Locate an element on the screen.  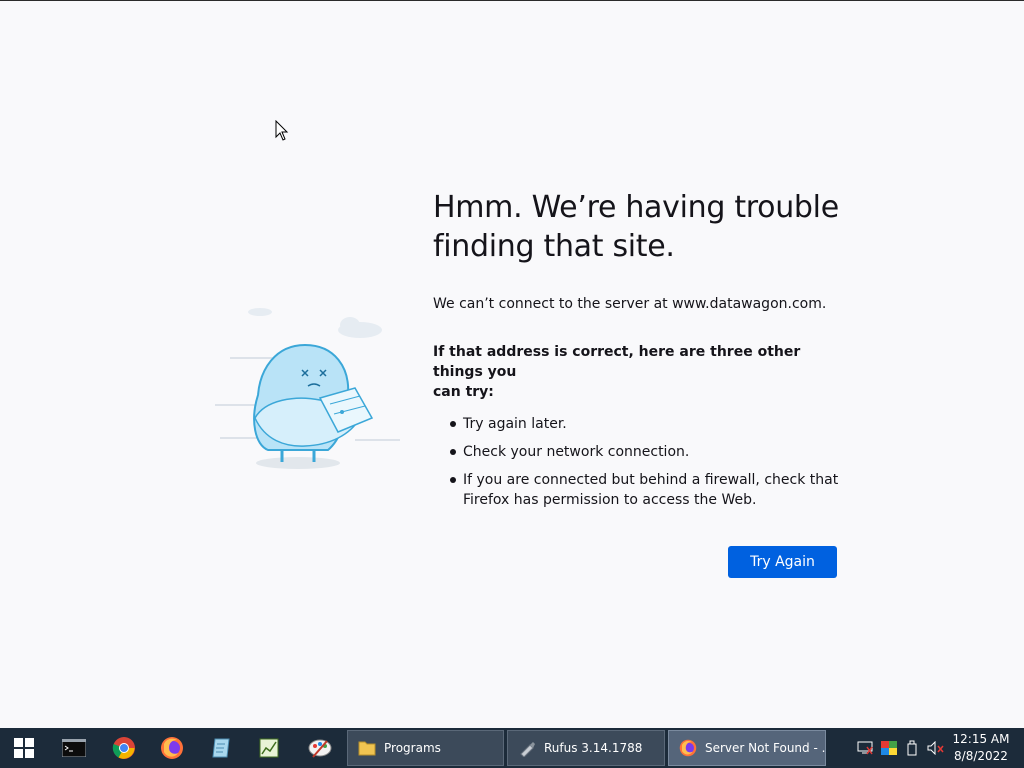
taskbar-window-programs: Programs is located at coordinates (425, 748).